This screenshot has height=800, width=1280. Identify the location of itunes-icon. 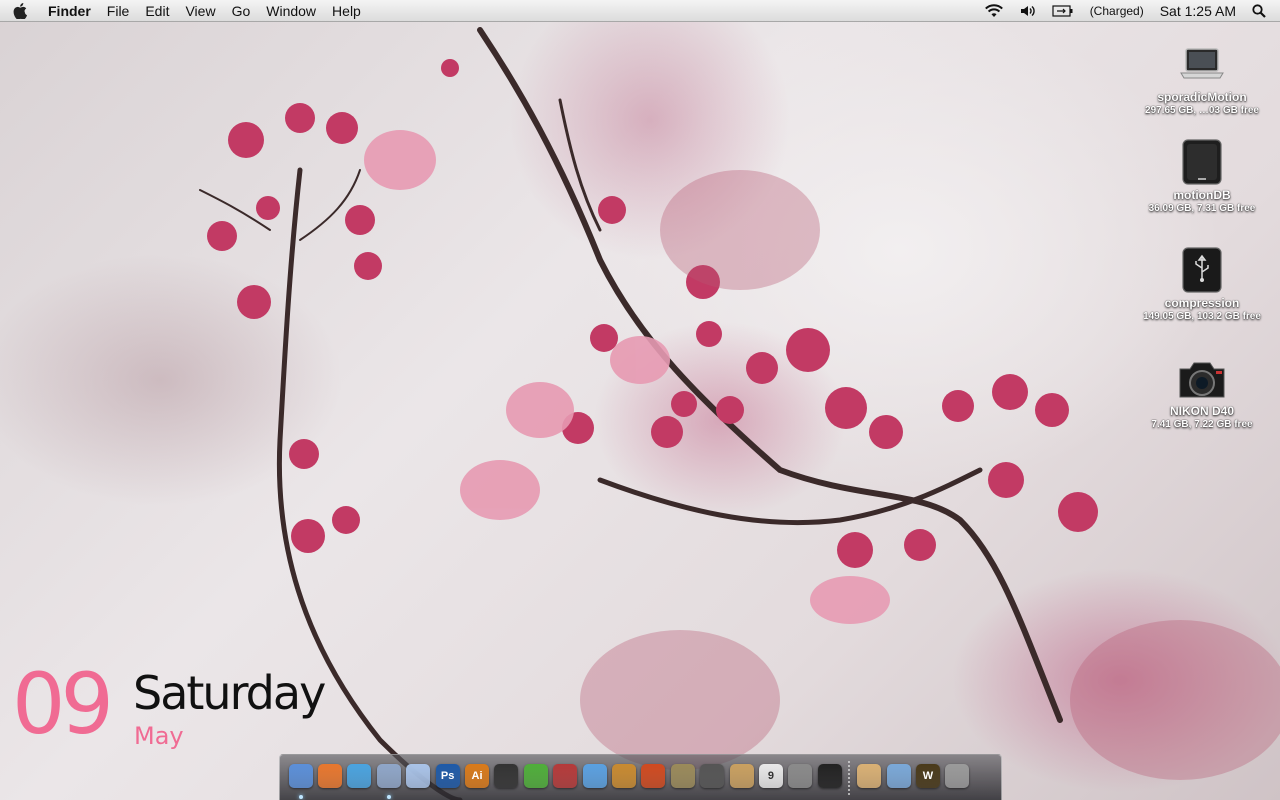
(594, 775).